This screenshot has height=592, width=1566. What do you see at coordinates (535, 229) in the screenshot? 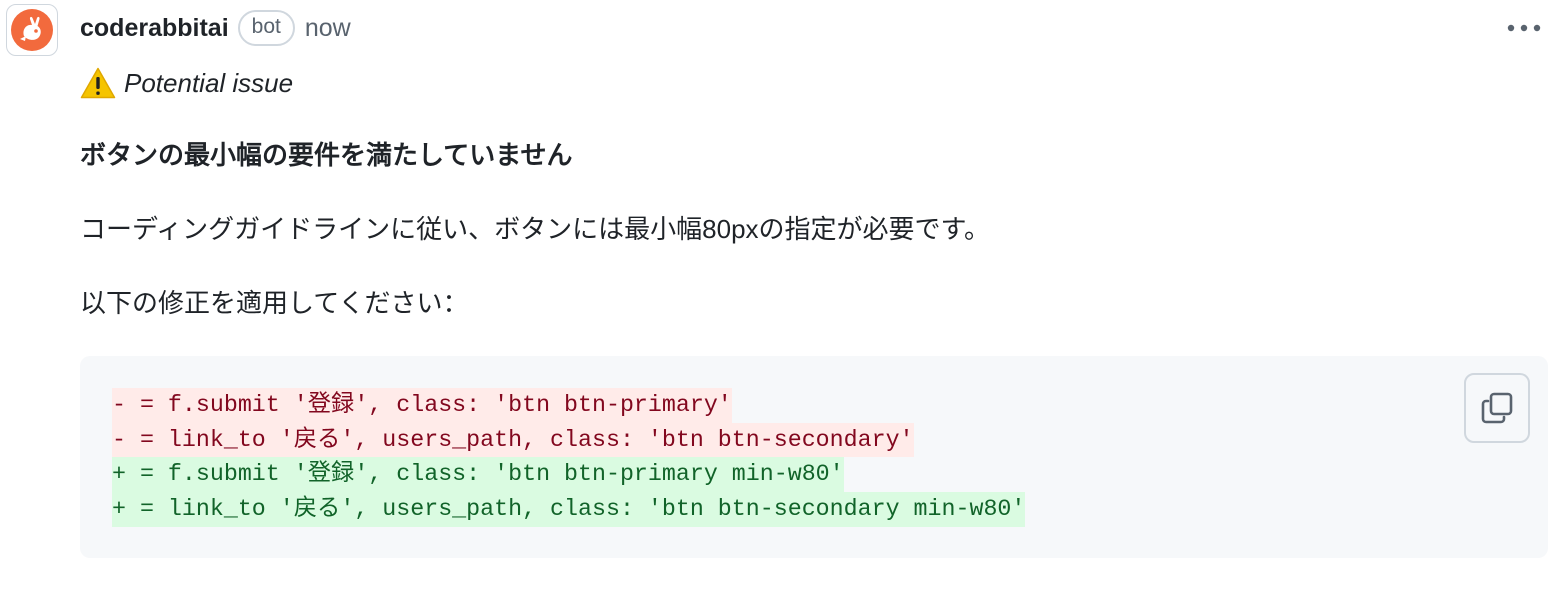
I see `comment-paragraph: コーディングガイドラインに従い、ボタンには最小幅80pxの指定が必要です。` at bounding box center [535, 229].